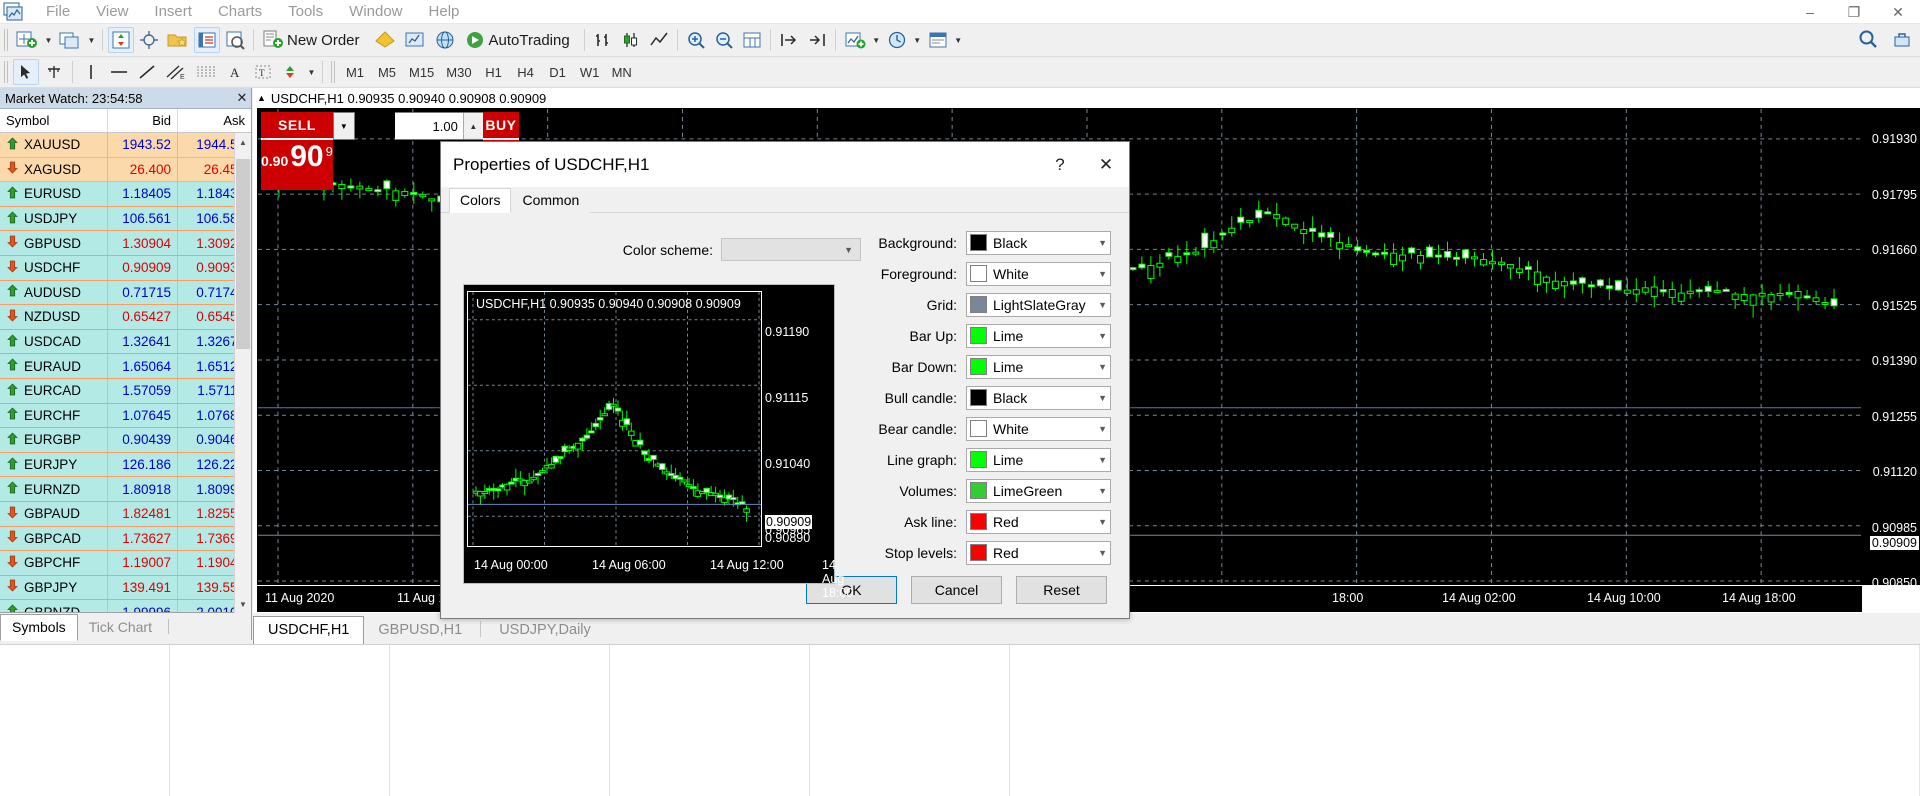  I want to click on fibonacci-button, so click(206, 72).